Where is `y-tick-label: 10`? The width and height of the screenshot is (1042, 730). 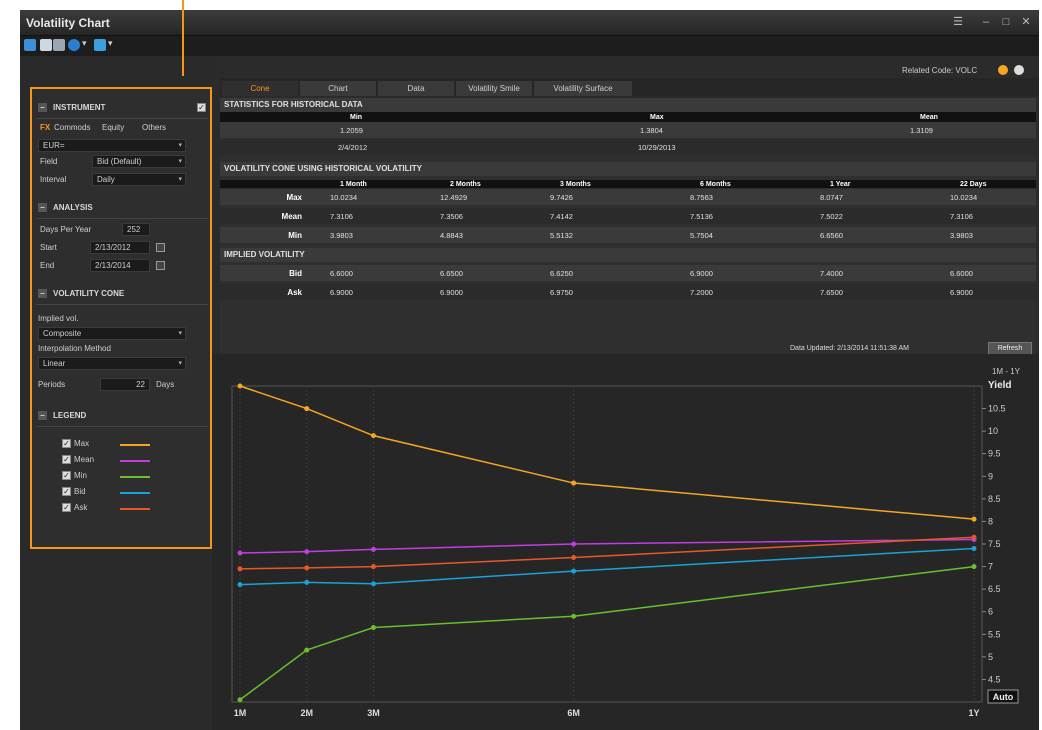 y-tick-label: 10 is located at coordinates (993, 431).